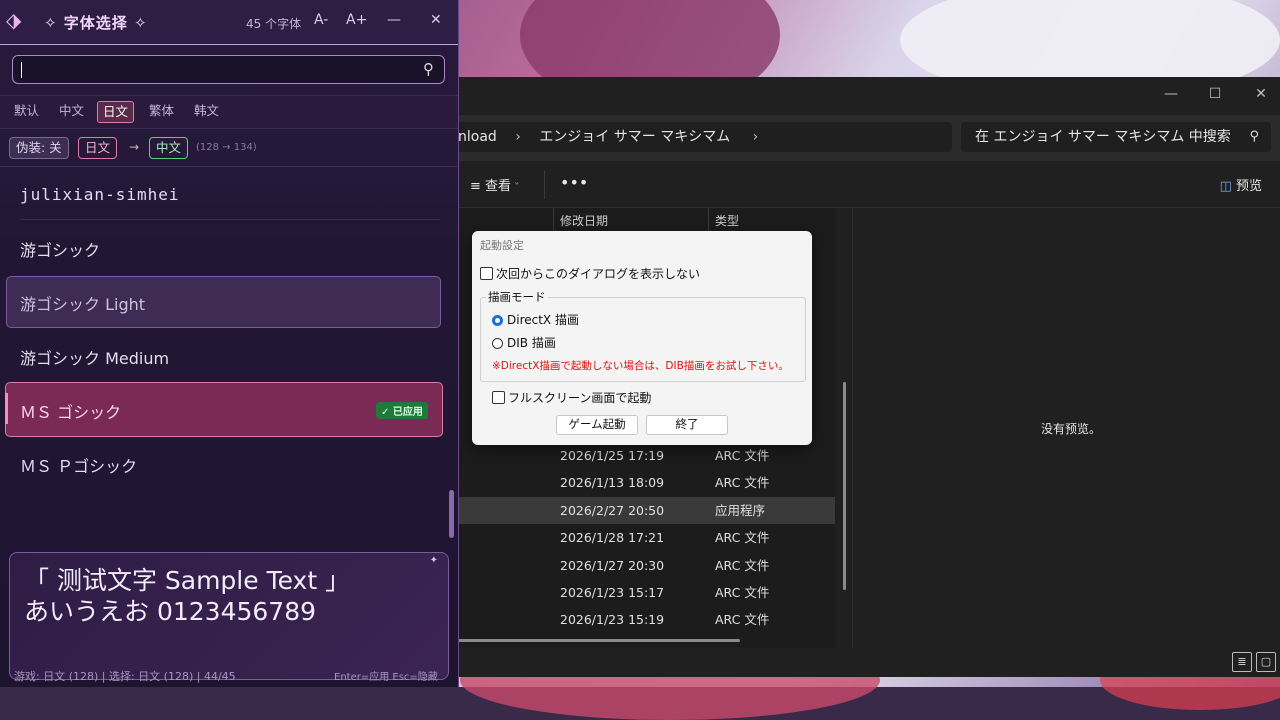 The width and height of the screenshot is (1280, 720). I want to click on directx-radio: DirectX 描画, so click(535, 319).